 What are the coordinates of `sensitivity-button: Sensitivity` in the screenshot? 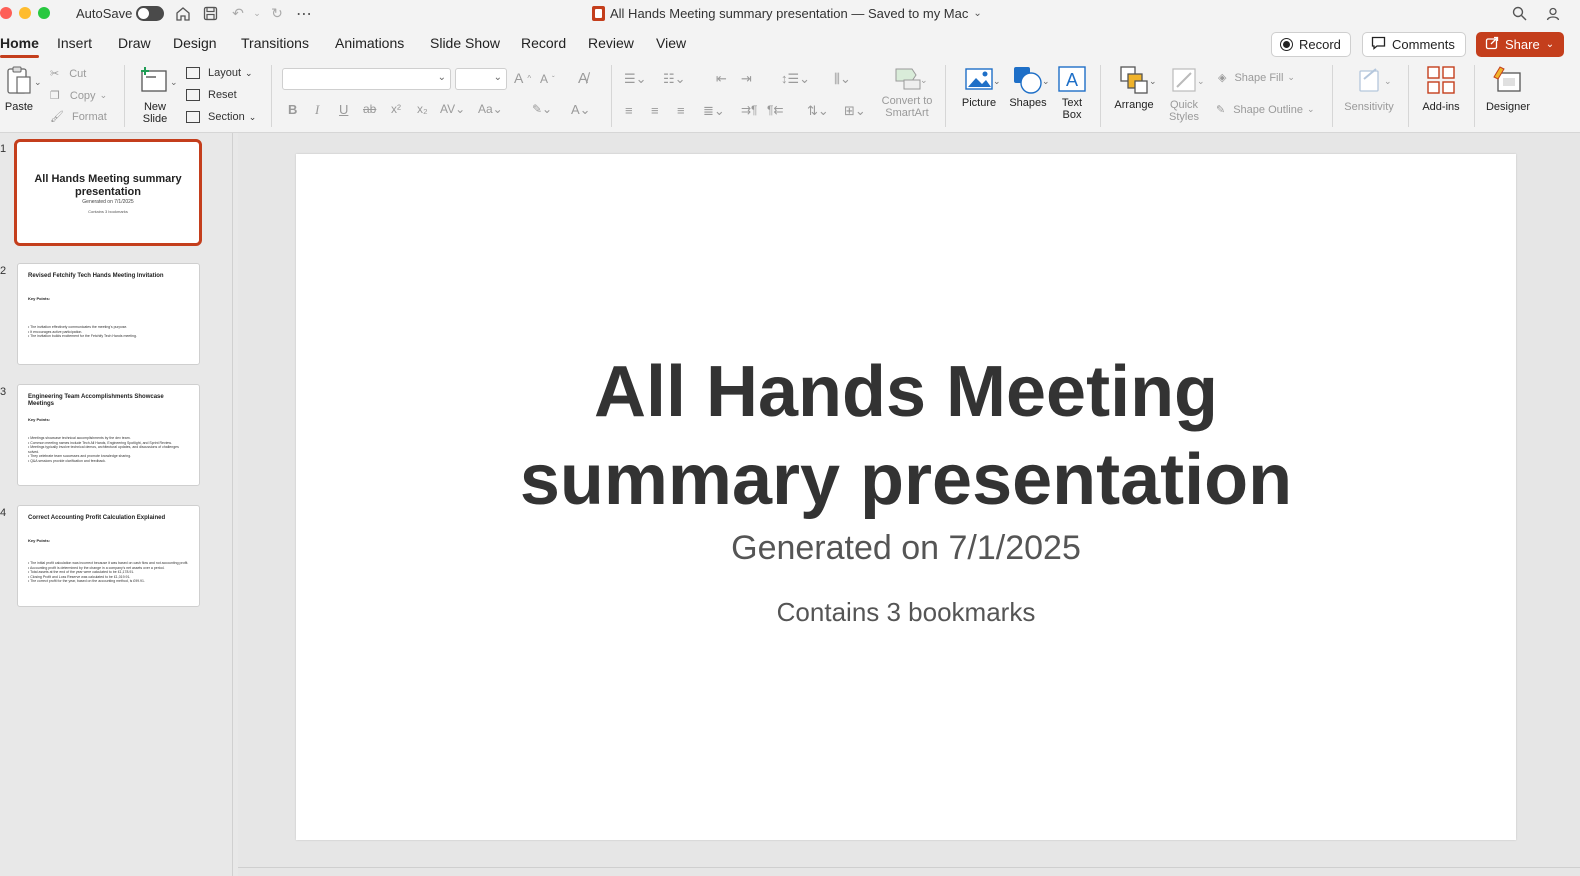 It's located at (1369, 89).